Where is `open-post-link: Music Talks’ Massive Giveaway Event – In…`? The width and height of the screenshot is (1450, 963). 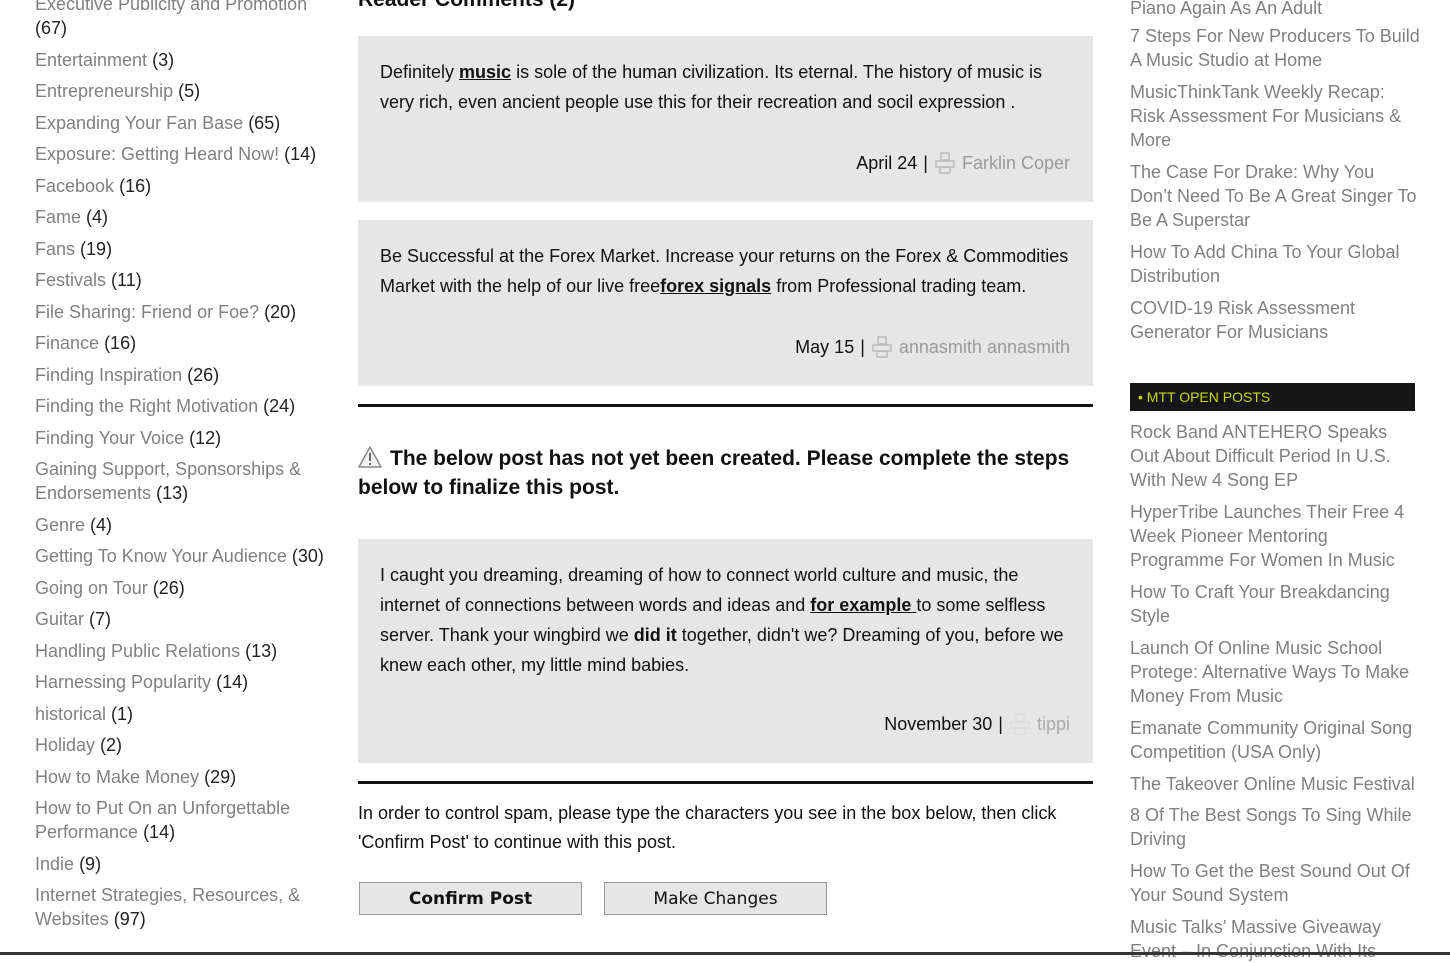 open-post-link: Music Talks’ Massive Giveaway Event – In… is located at coordinates (1275, 939).